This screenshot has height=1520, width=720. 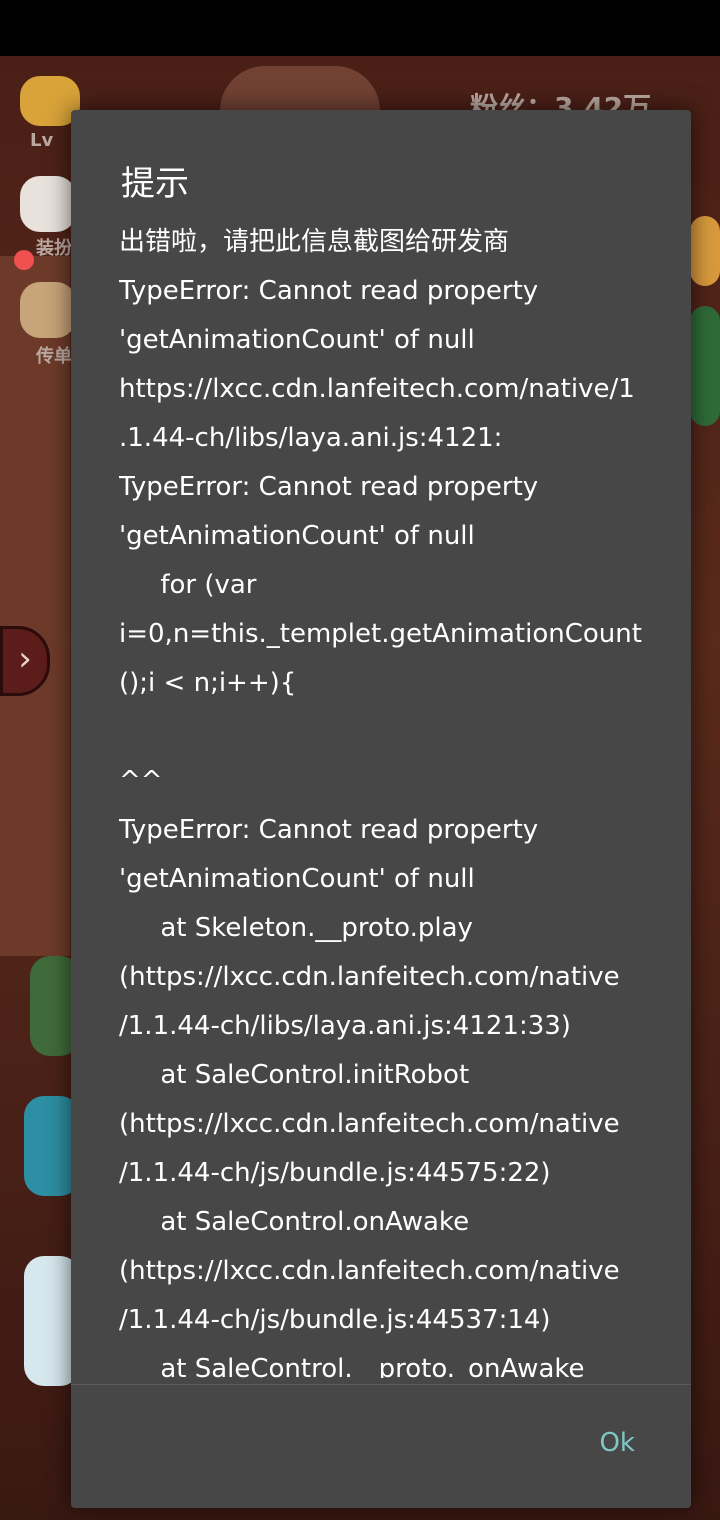 What do you see at coordinates (360, 28) in the screenshot?
I see `status-bar` at bounding box center [360, 28].